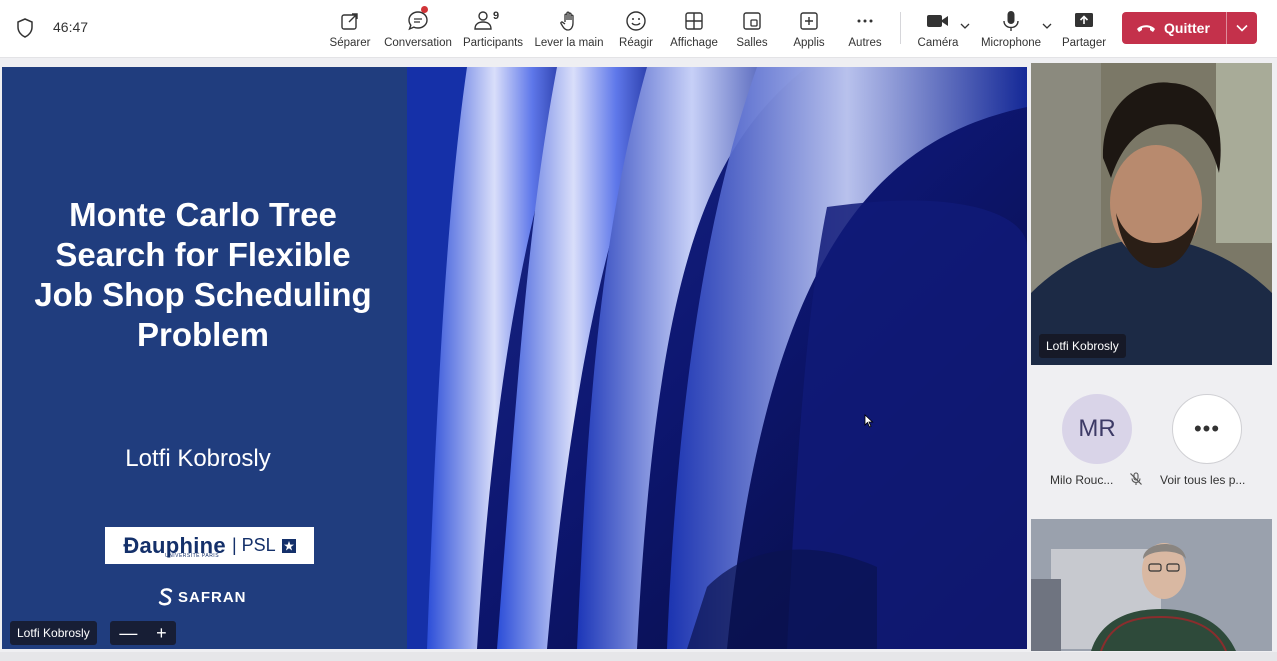 This screenshot has width=1277, height=661. What do you see at coordinates (192, 556) in the screenshot?
I see `dauphine-logo-subtext: UNIVERSITÉ PARIS` at bounding box center [192, 556].